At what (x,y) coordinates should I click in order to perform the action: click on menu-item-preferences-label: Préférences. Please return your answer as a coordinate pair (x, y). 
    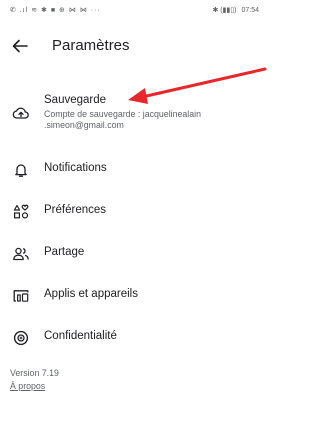
    Looking at the image, I should click on (75, 210).